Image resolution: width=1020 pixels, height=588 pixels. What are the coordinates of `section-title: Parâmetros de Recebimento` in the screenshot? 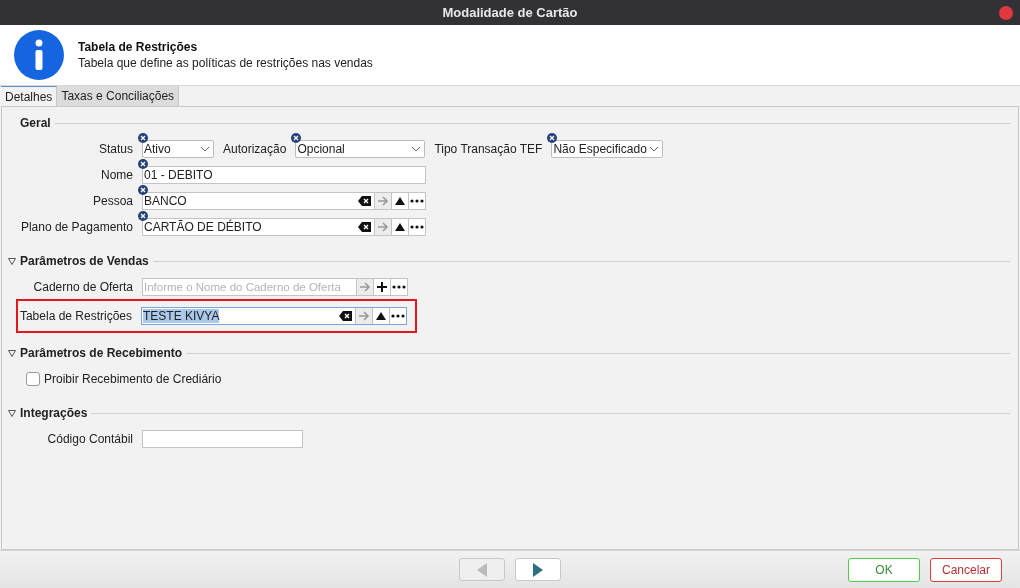 It's located at (101, 353).